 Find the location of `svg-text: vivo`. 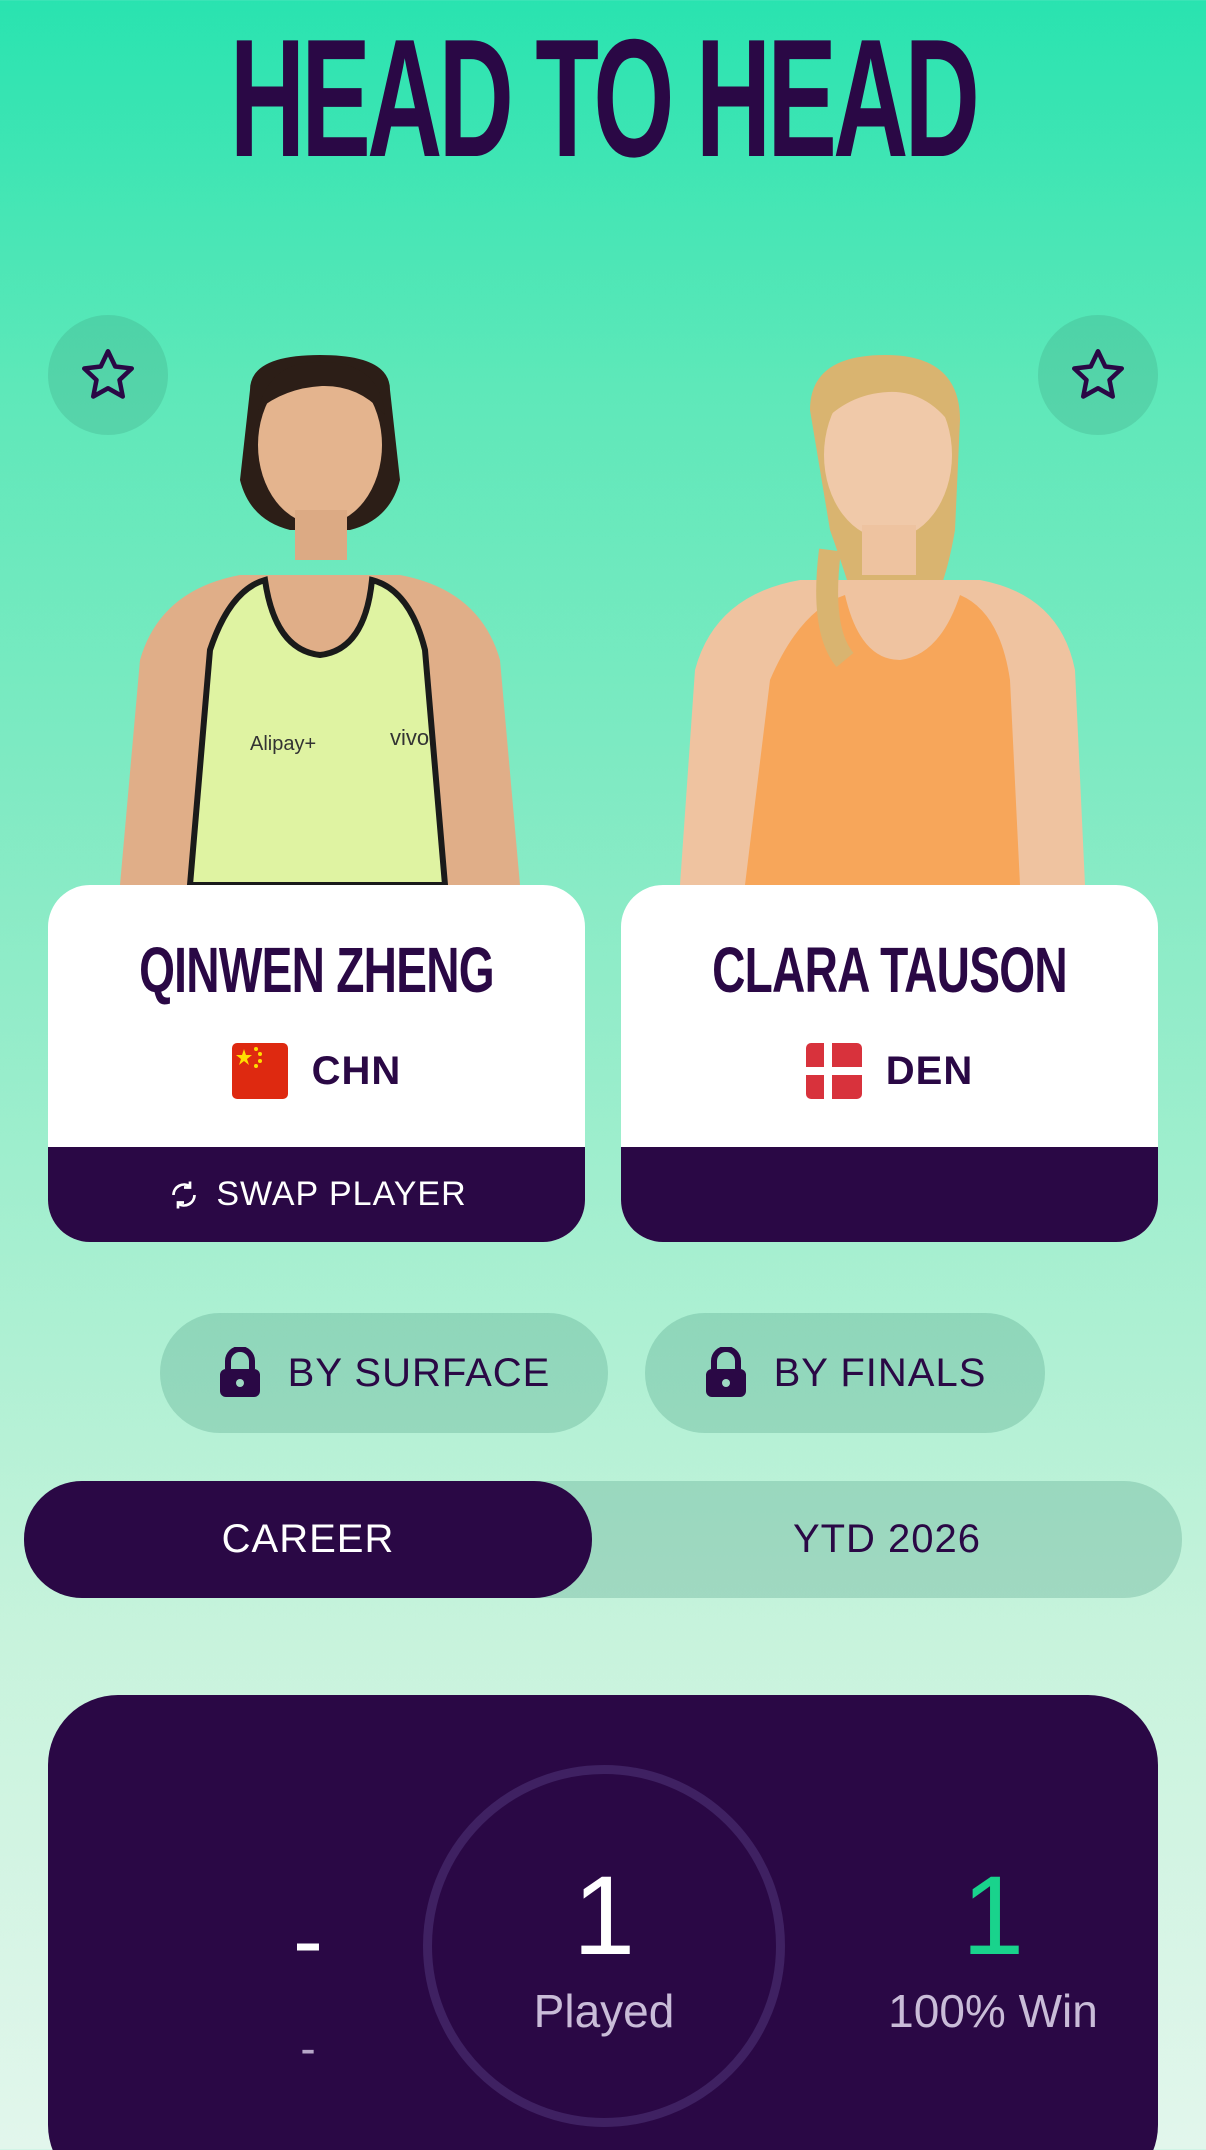

svg-text: vivo is located at coordinates (409, 737).